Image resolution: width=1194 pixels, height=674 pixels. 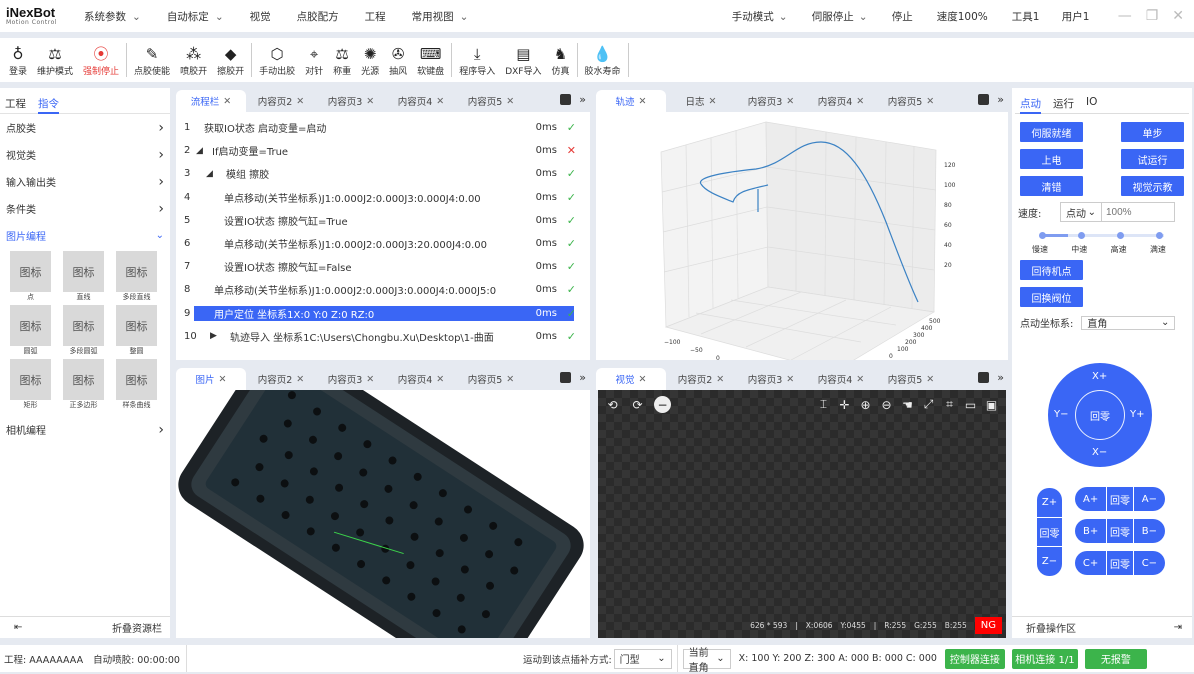 What do you see at coordinates (112, 16) in the screenshot?
I see `menu-item: 系统参数 ⌄` at bounding box center [112, 16].